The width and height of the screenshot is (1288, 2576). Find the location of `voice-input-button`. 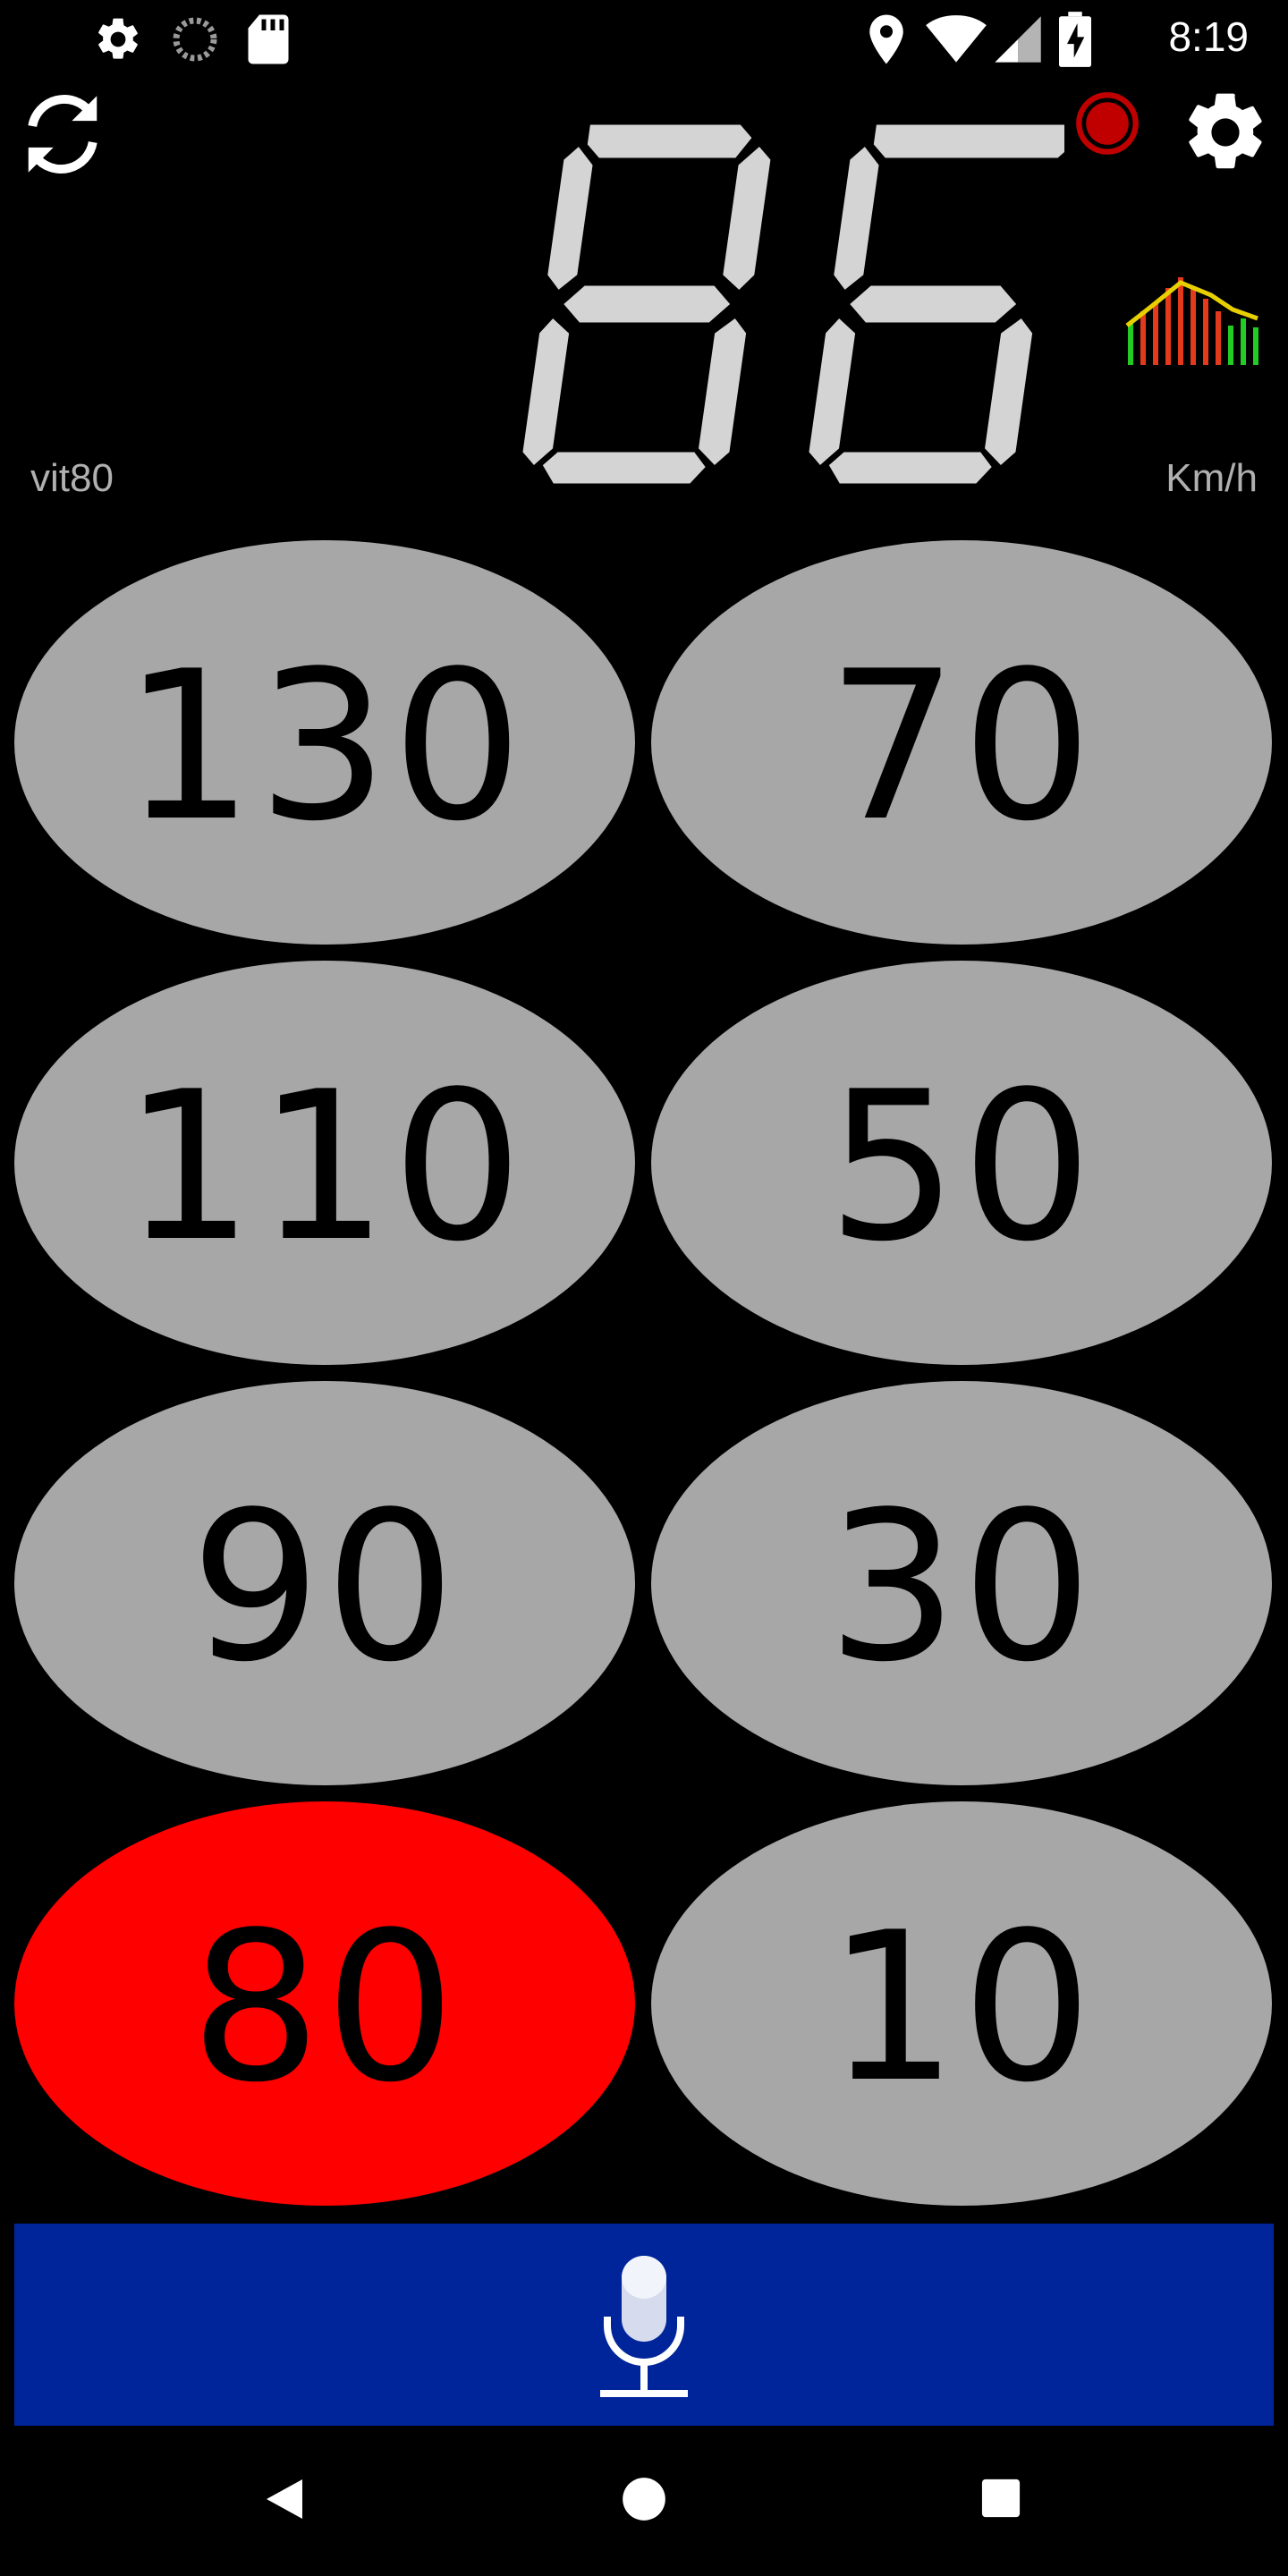

voice-input-button is located at coordinates (644, 2325).